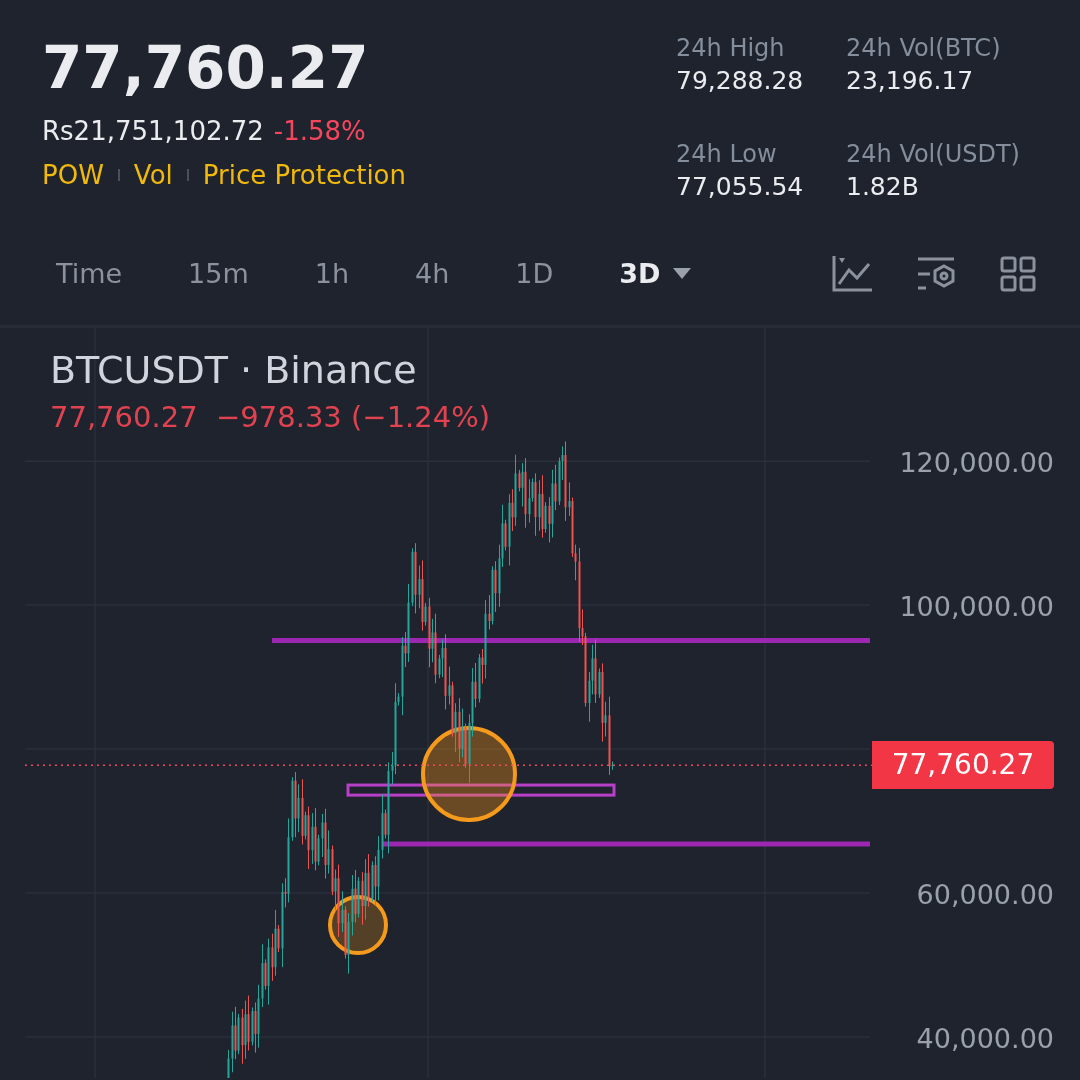  I want to click on axis-label: 60,000.00, so click(985, 894).